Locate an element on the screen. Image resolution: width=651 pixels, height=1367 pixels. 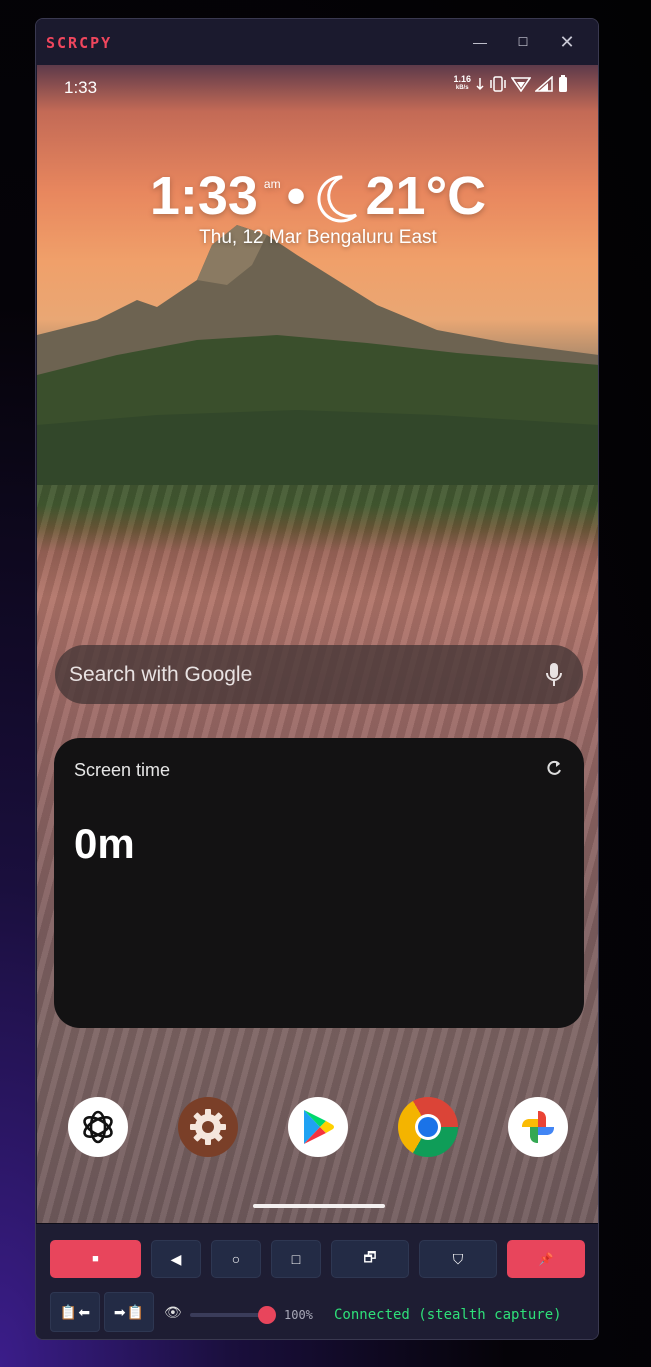
search-placeholder: Search with Google is located at coordinates (161, 674).